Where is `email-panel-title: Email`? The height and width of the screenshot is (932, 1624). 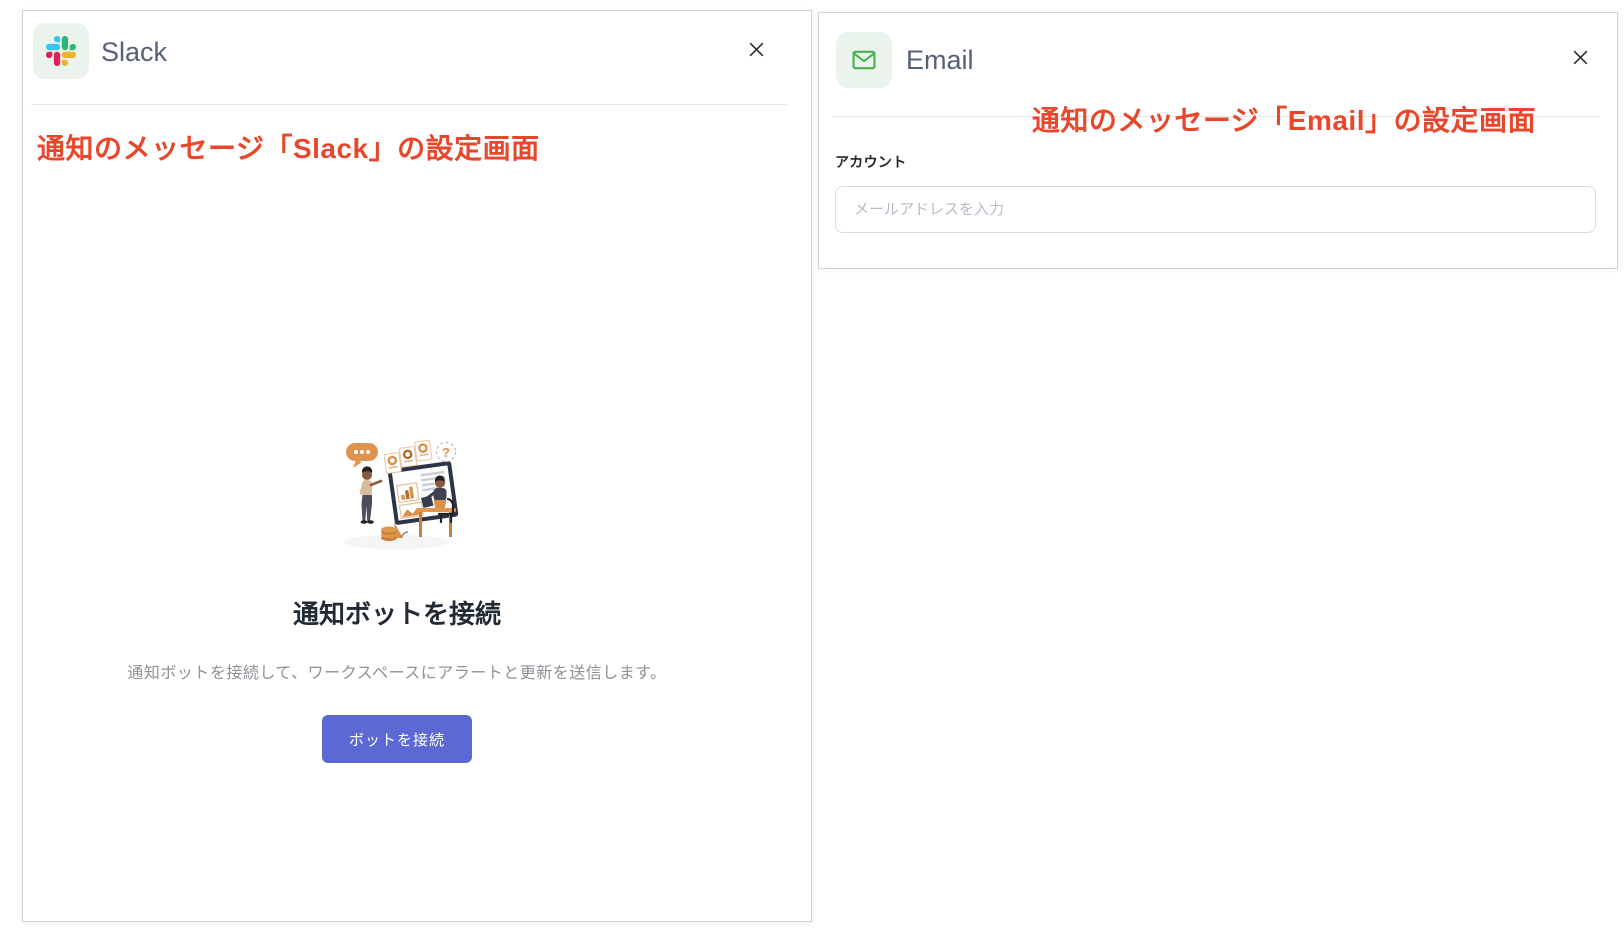
email-panel-title: Email is located at coordinates (940, 60).